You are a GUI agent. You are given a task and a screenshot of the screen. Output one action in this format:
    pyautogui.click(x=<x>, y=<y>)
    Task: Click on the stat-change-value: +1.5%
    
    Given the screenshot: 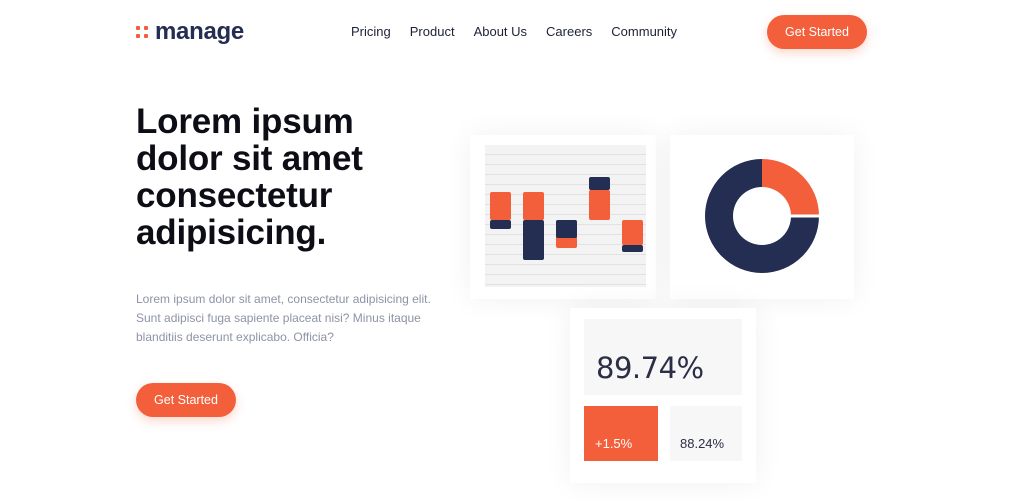 What is the action you would take?
    pyautogui.click(x=614, y=443)
    